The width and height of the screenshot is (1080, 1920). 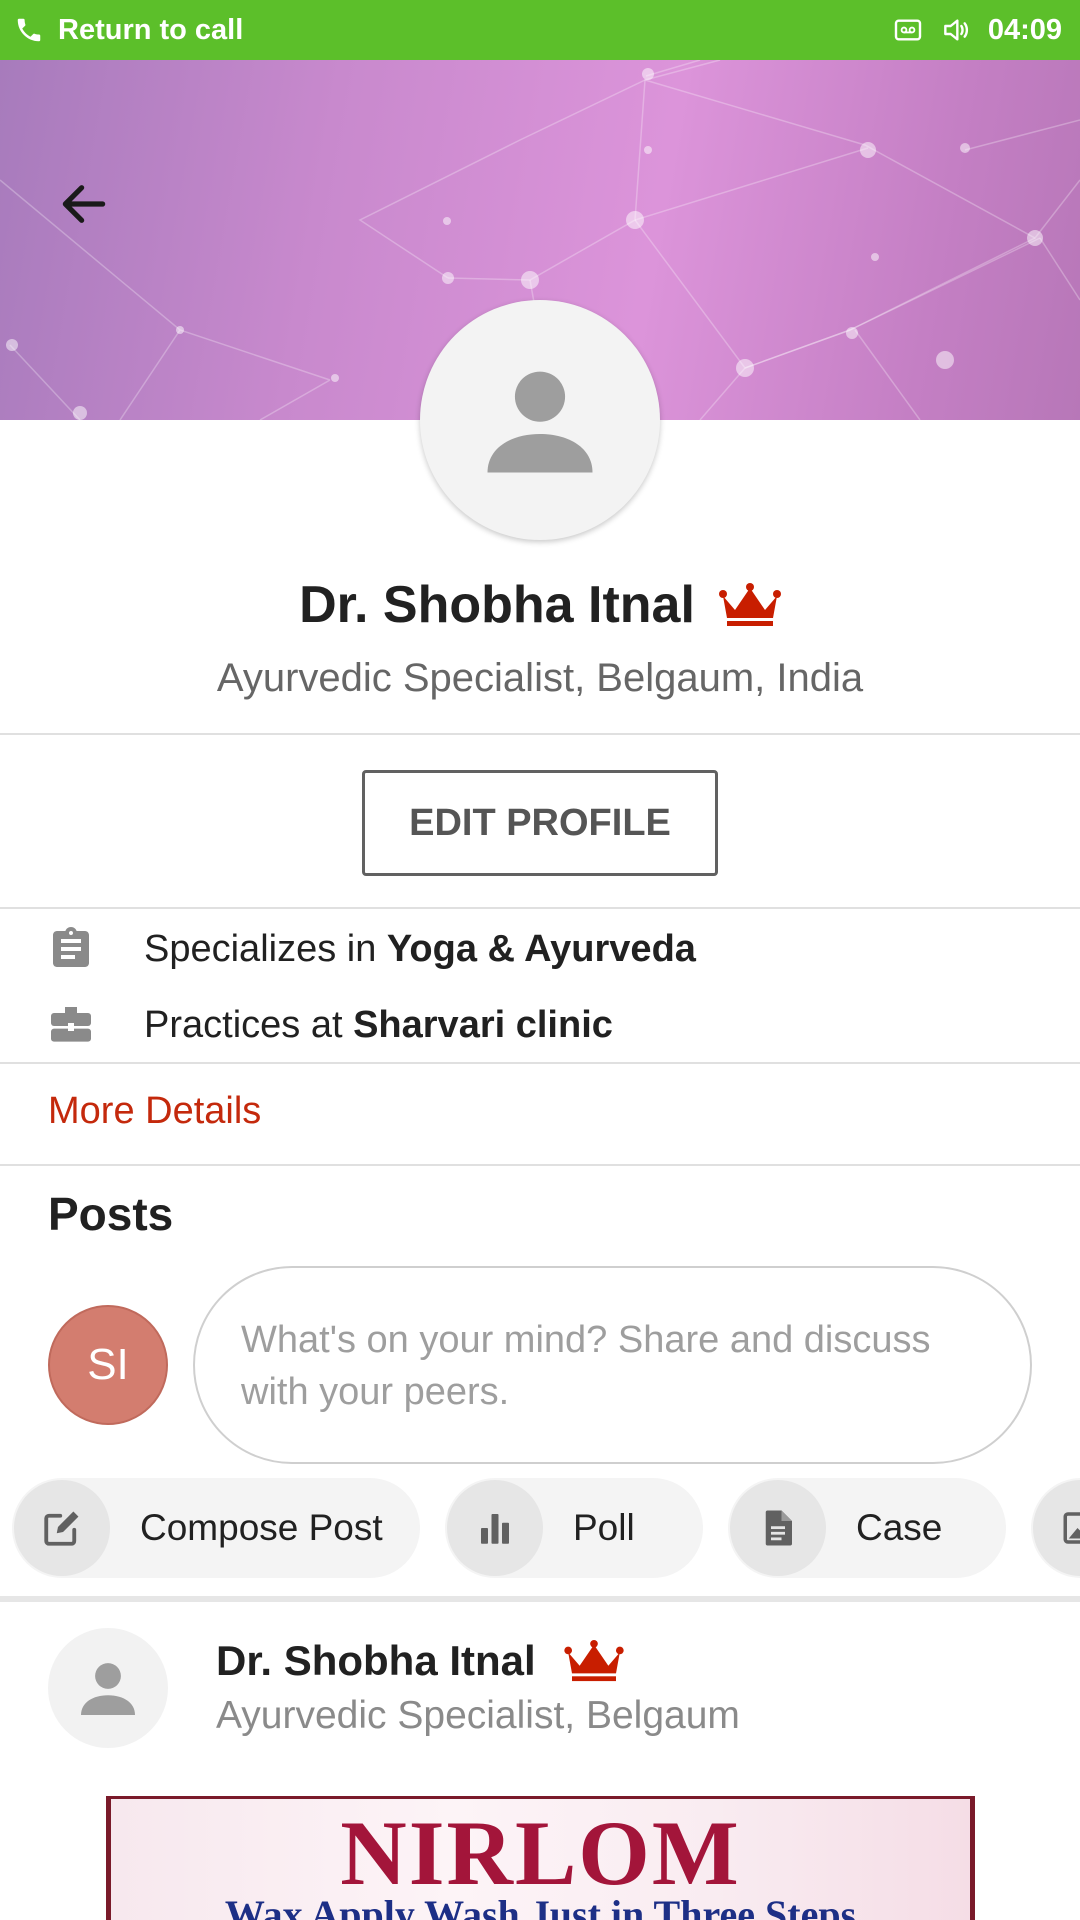 I want to click on profile-avatar, so click(x=540, y=420).